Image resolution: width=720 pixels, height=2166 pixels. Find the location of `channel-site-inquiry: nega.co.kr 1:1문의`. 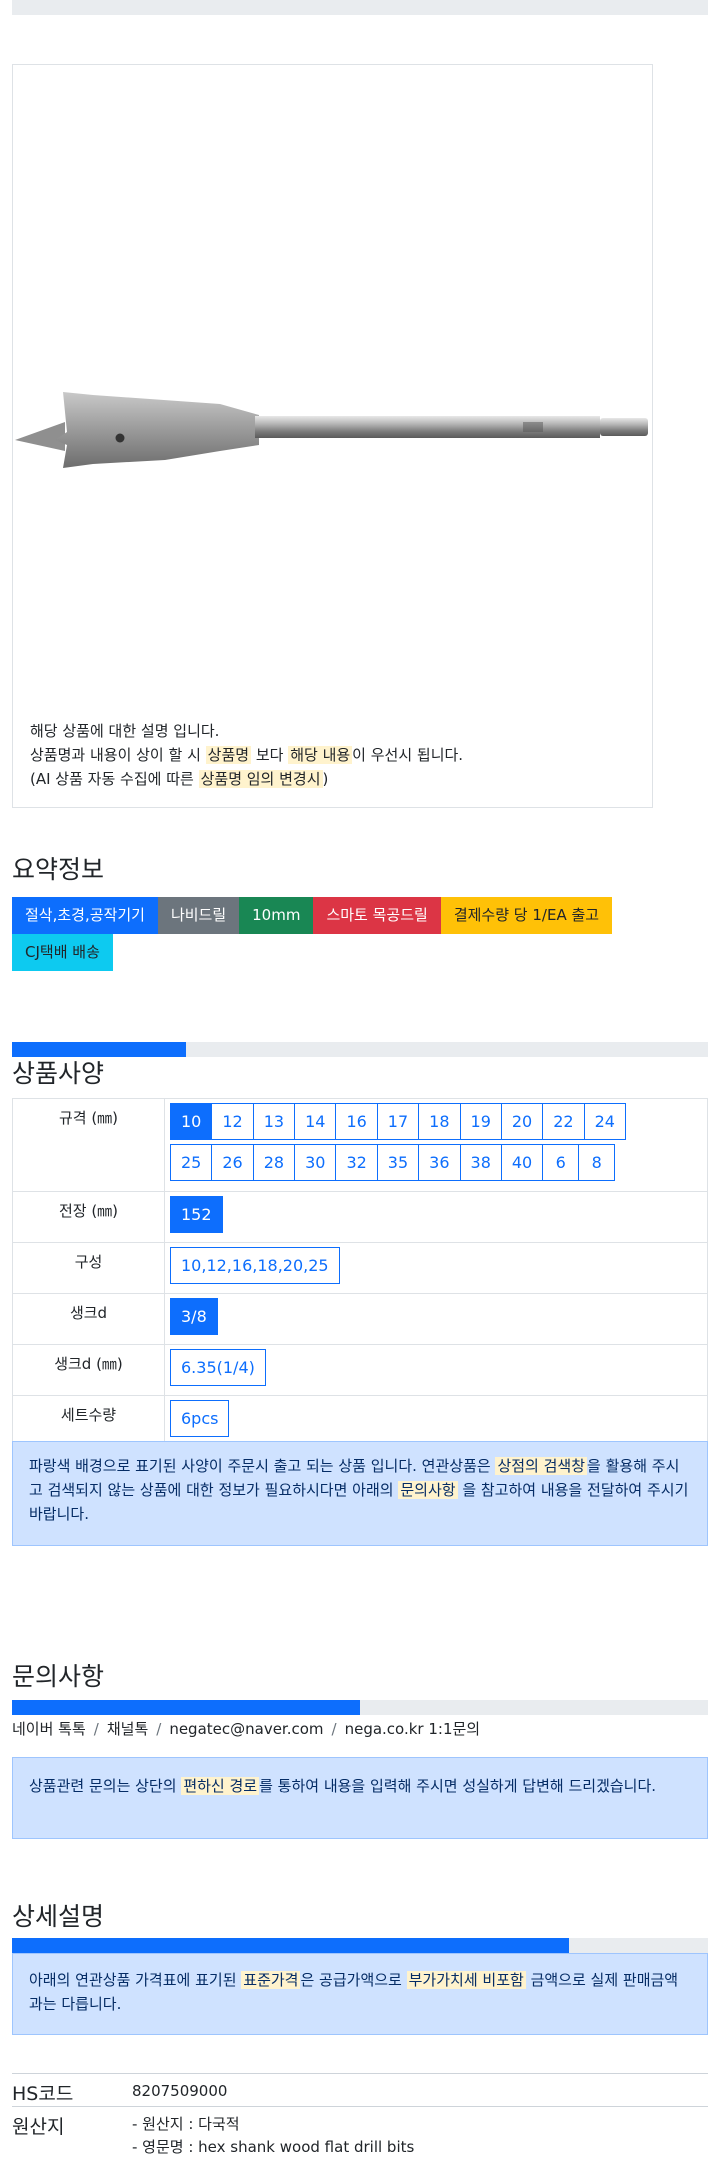

channel-site-inquiry: nega.co.kr 1:1문의 is located at coordinates (413, 1729).